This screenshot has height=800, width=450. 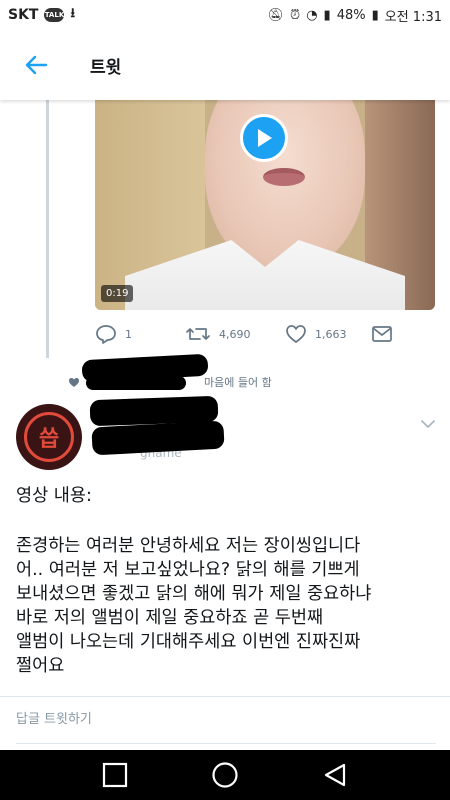 I want to click on avatar-logo: 씁, so click(x=49, y=437).